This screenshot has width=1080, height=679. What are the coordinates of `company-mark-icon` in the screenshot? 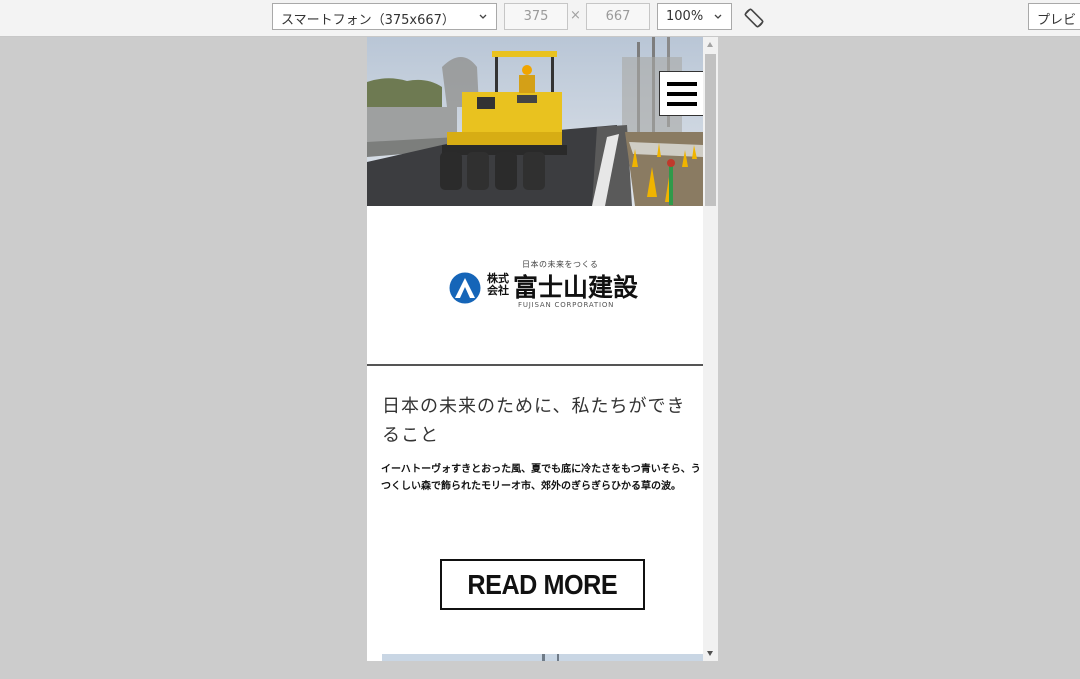 It's located at (465, 288).